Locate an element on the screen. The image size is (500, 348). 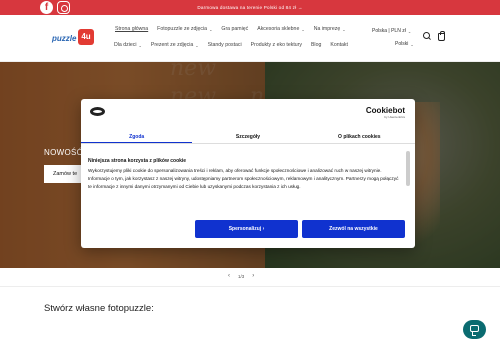
slider-pager: ‹ 1/3 › is located at coordinates (241, 276).